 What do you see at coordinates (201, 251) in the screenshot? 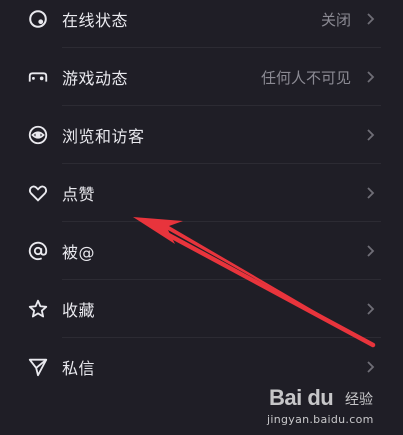
I see `settings-row-mentions: 被@` at bounding box center [201, 251].